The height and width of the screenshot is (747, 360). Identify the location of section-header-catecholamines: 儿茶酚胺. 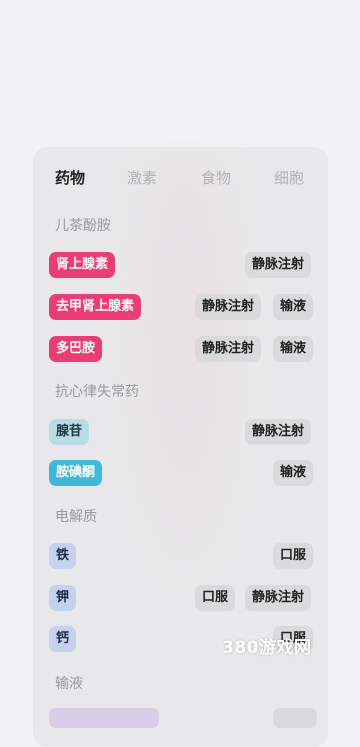
(83, 226).